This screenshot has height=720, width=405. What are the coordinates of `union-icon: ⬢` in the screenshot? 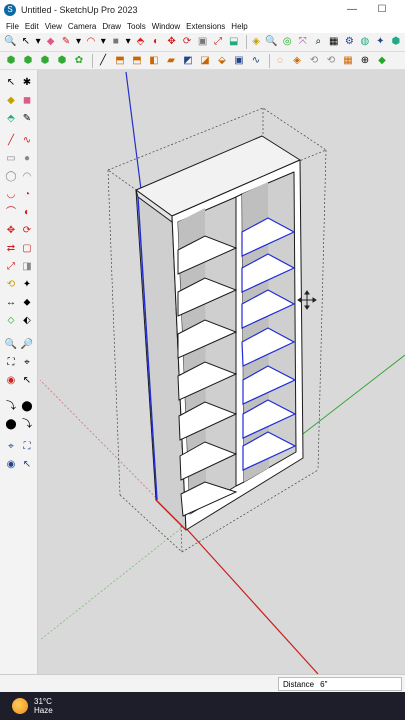 It's located at (62, 61).